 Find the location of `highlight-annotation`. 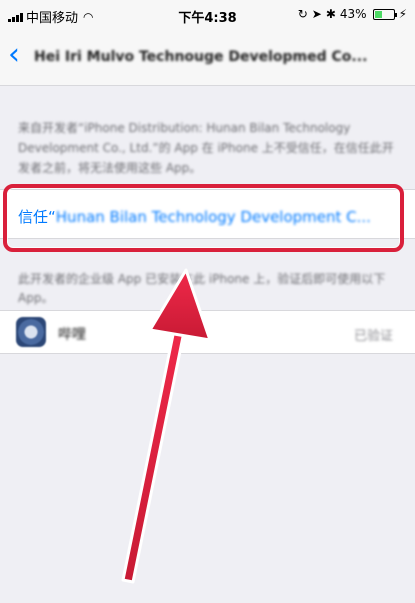

highlight-annotation is located at coordinates (203, 218).